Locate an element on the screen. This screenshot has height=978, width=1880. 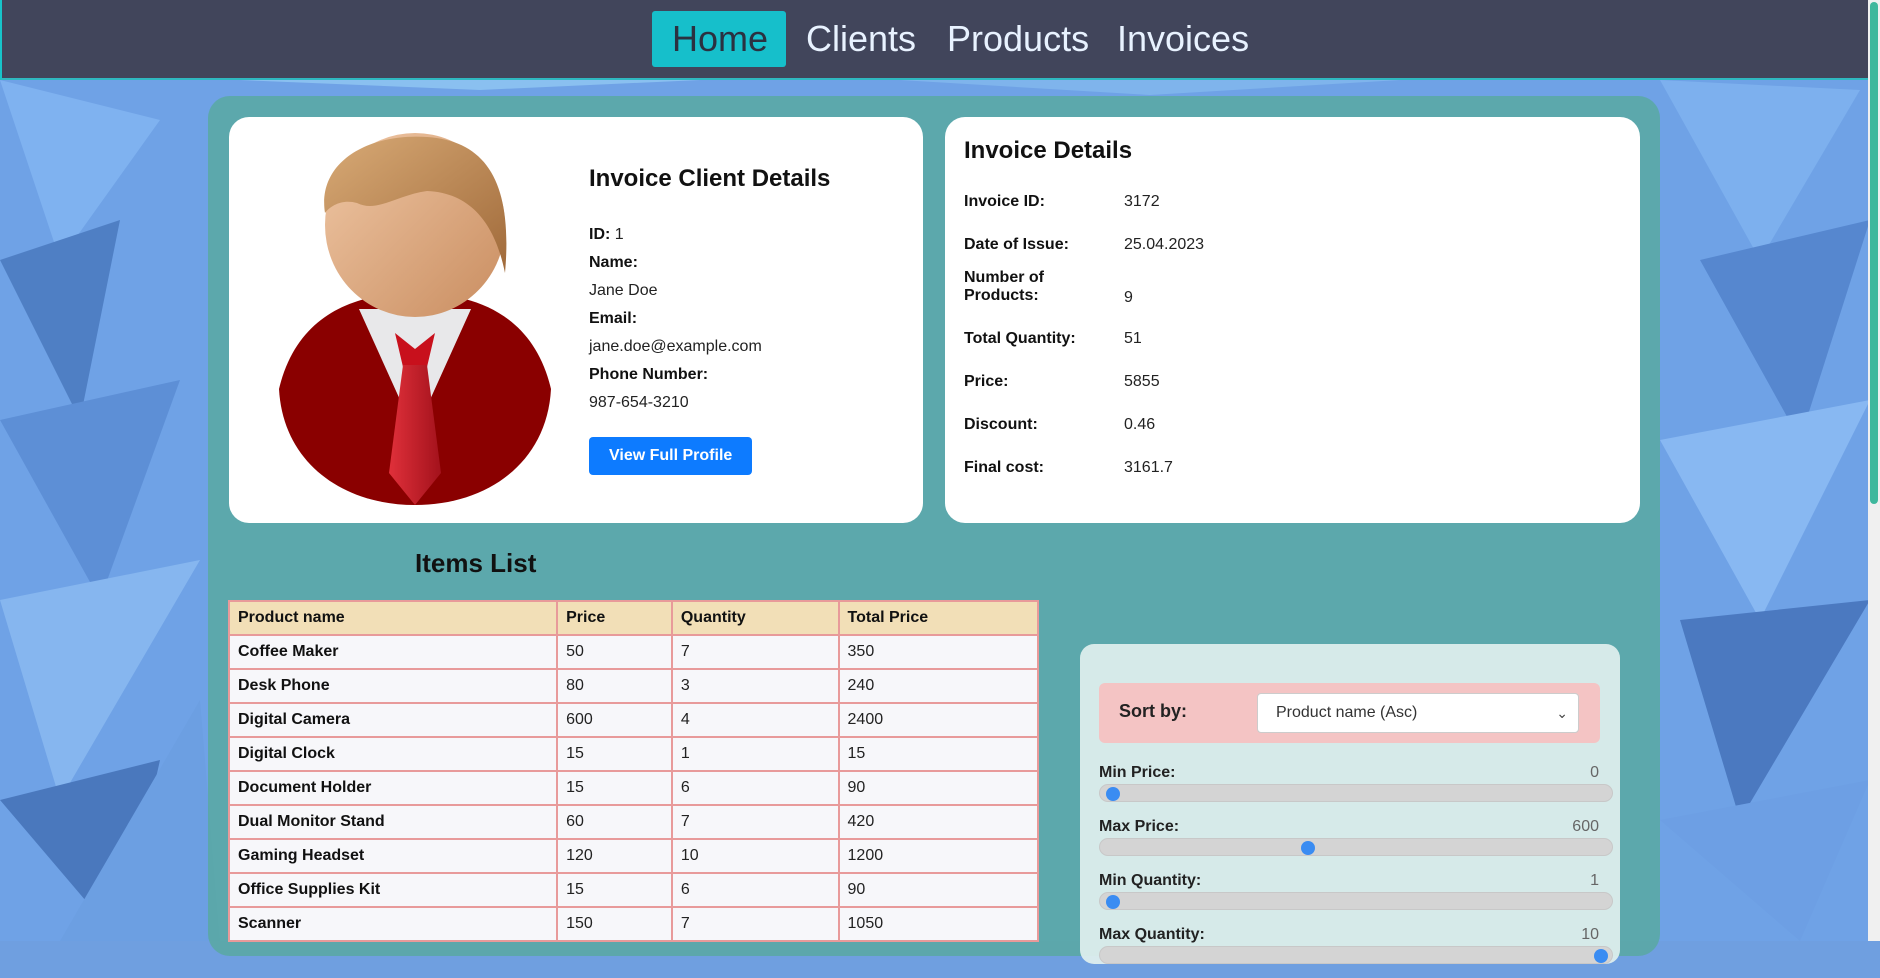
page-scrollbar is located at coordinates (1874, 470).